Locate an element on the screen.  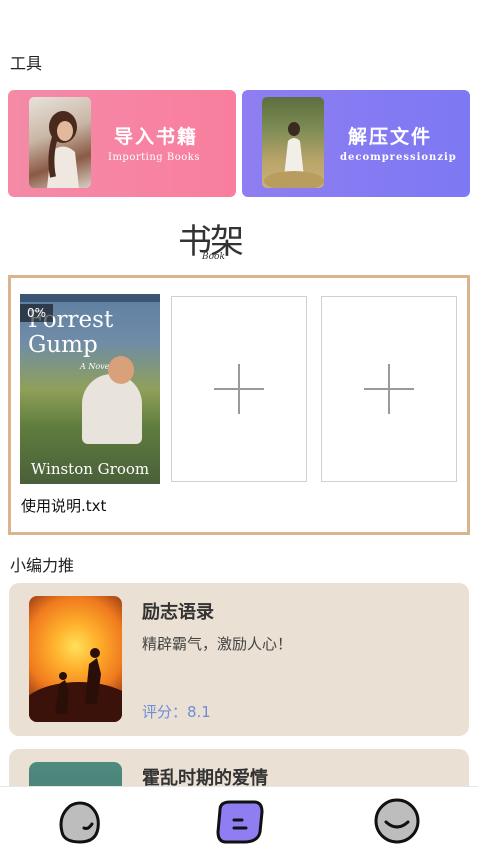
decompress-file-title: 解压文件 is located at coordinates (390, 137).